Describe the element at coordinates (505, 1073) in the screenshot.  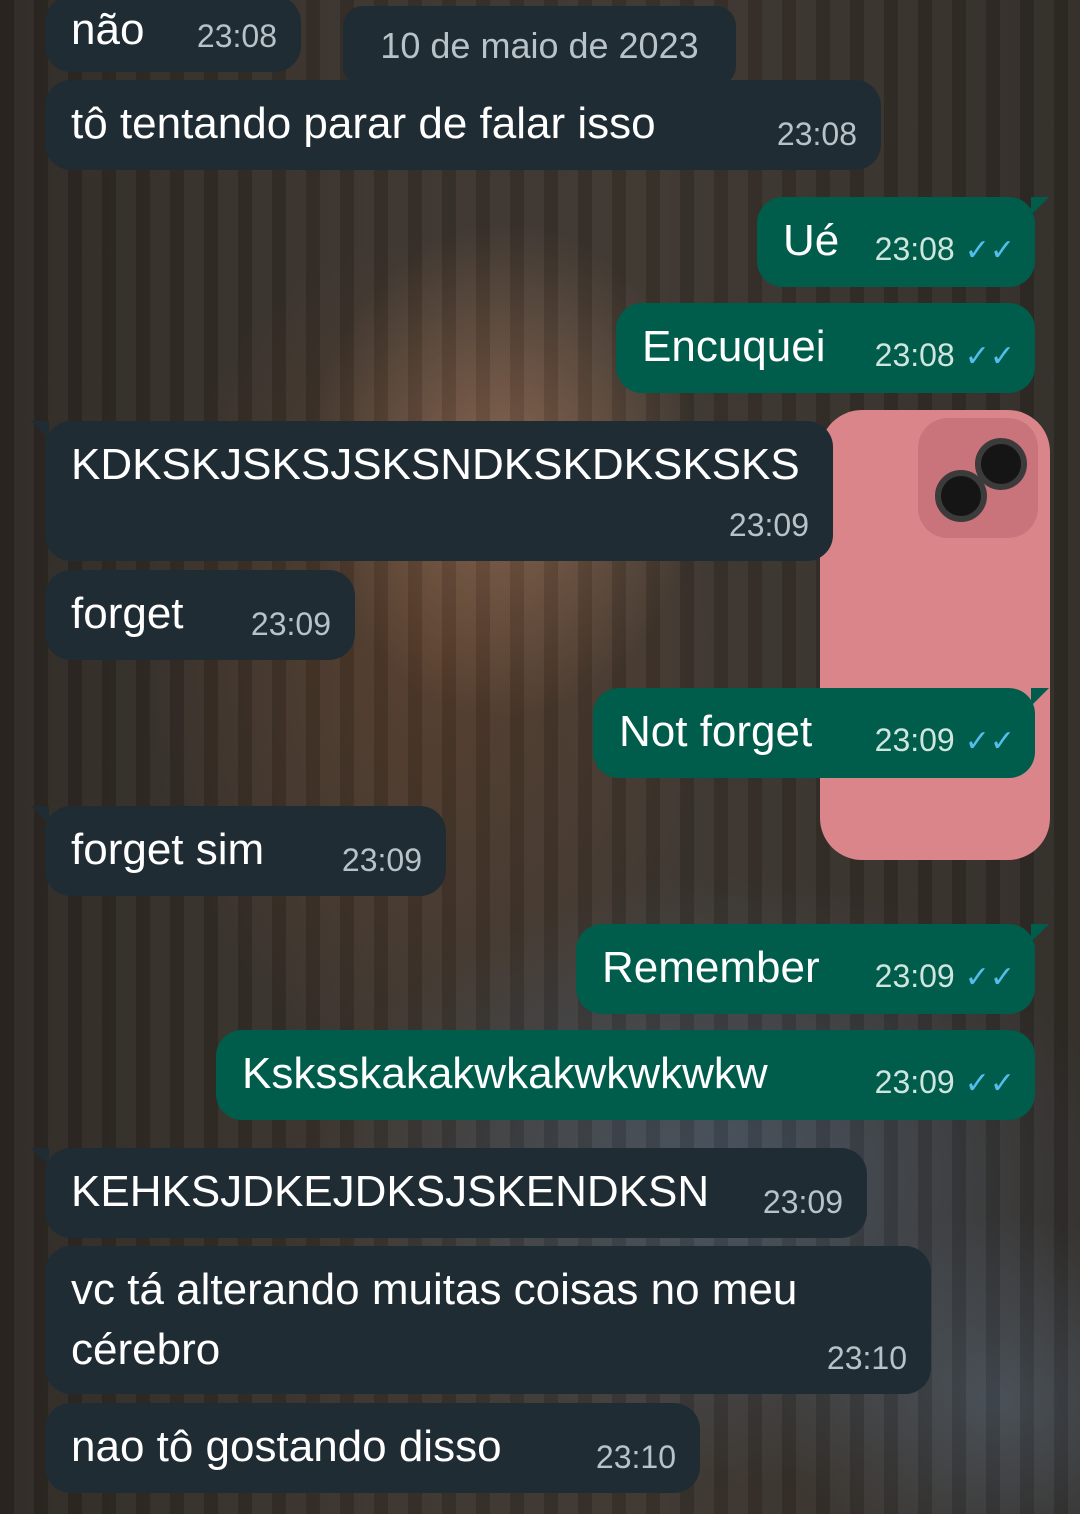
I see `message-text: Ksksskakakwkakwkwkwkw` at that location.